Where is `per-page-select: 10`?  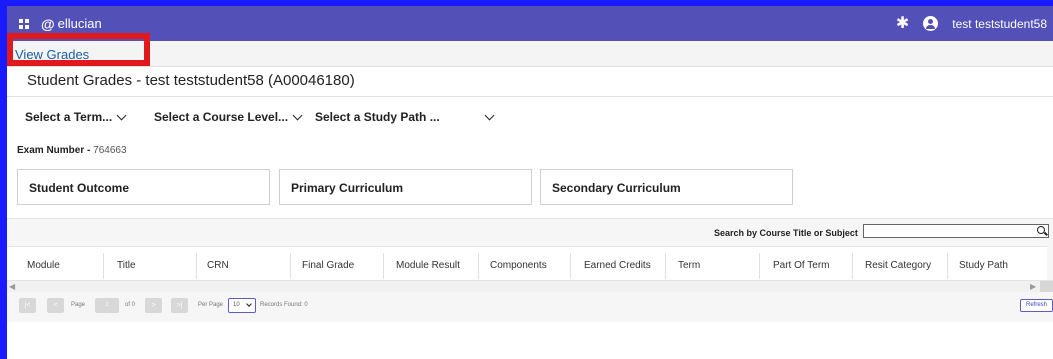
per-page-select: 10 is located at coordinates (242, 305).